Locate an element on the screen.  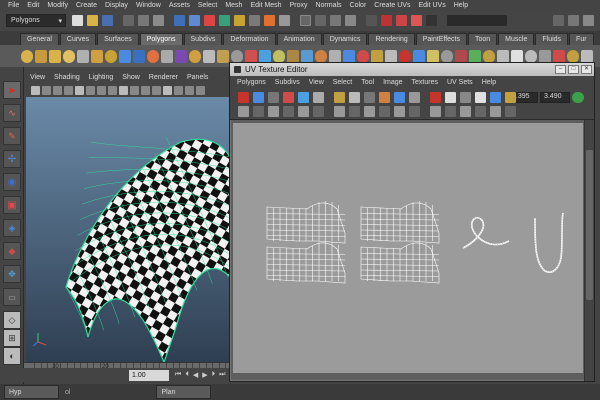
menu-display: Display is located at coordinates (116, 5).